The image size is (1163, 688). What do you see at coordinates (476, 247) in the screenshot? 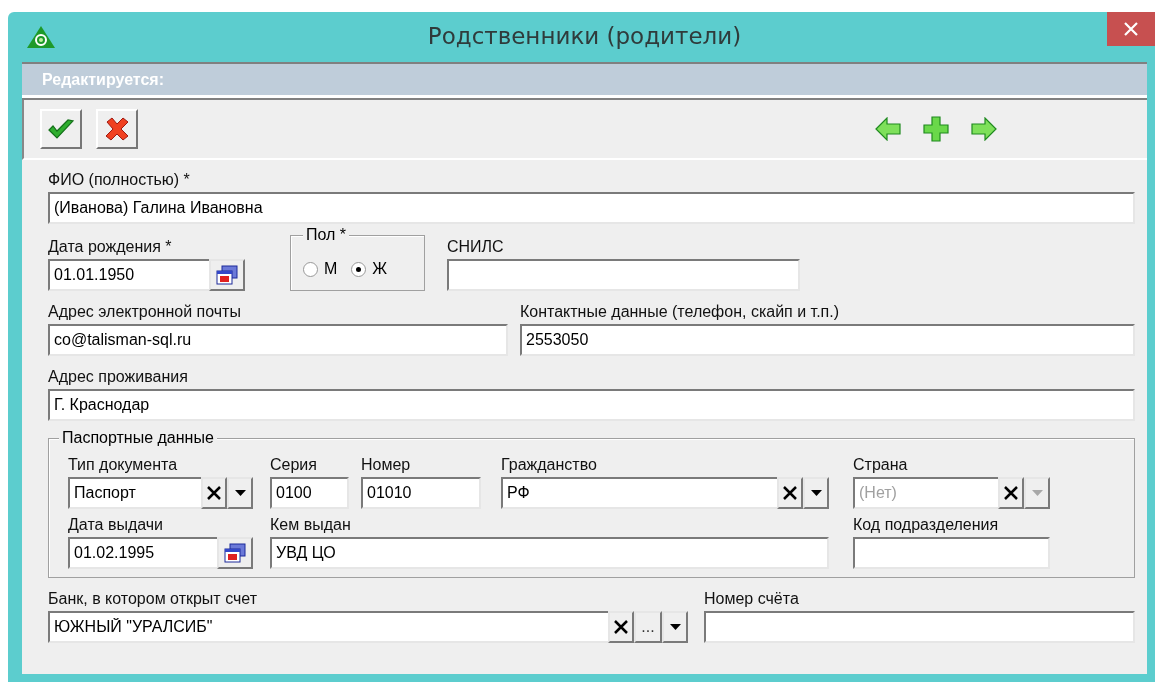
I see `field-label: СНИЛС` at bounding box center [476, 247].